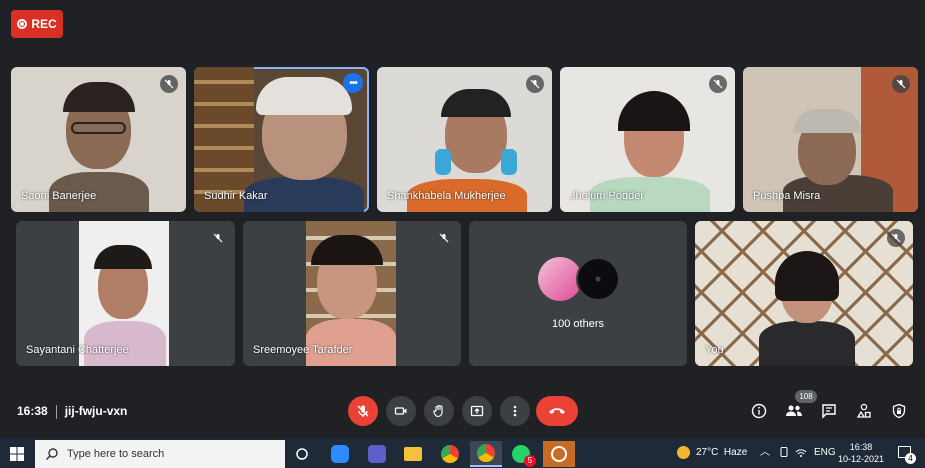  I want to click on battery-icon, so click(784, 453).